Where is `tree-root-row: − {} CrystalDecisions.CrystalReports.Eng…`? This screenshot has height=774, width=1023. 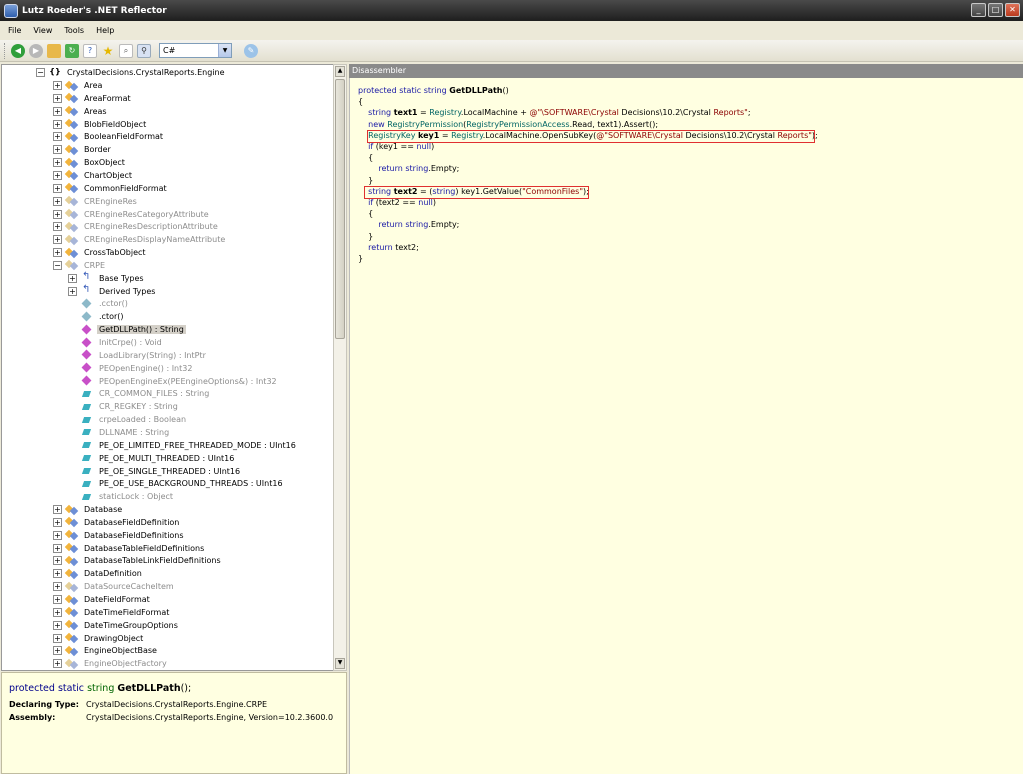
tree-root-row: − {} CrystalDecisions.CrystalReports.Eng… is located at coordinates (131, 72).